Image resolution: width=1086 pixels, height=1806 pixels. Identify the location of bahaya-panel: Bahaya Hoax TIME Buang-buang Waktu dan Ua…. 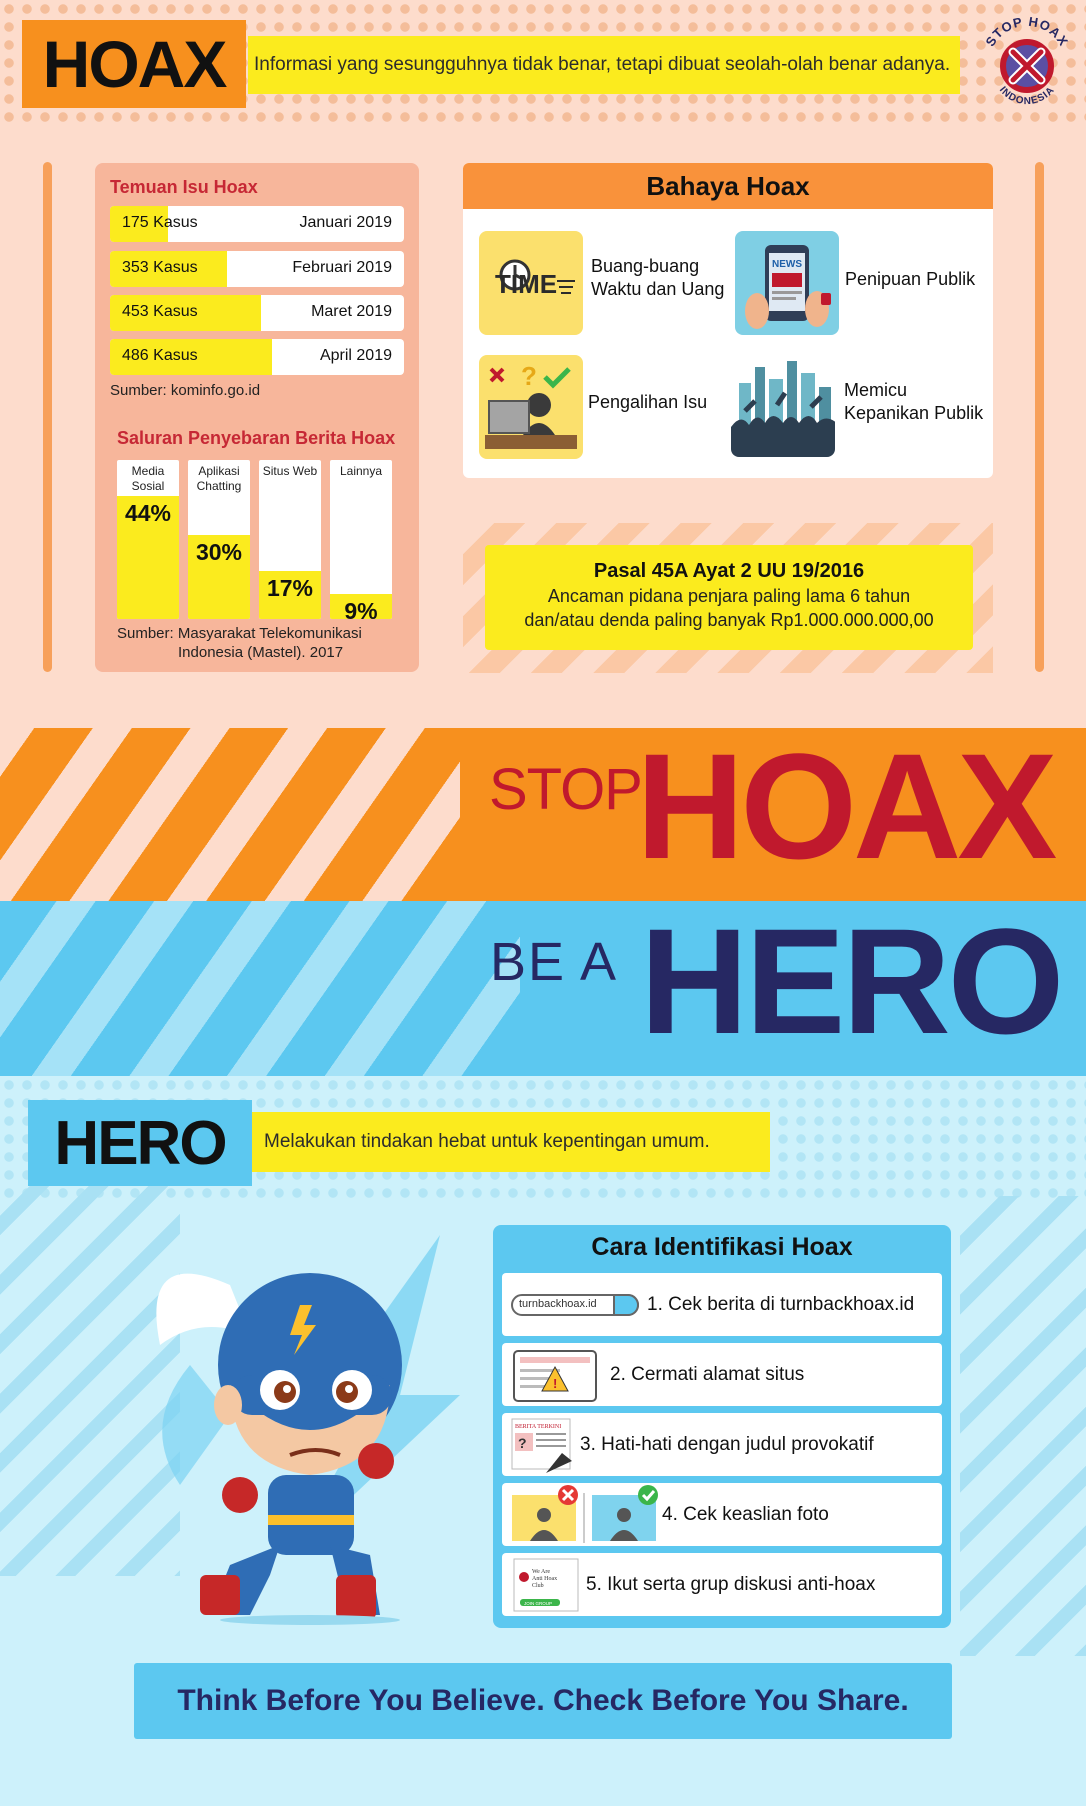
(728, 320).